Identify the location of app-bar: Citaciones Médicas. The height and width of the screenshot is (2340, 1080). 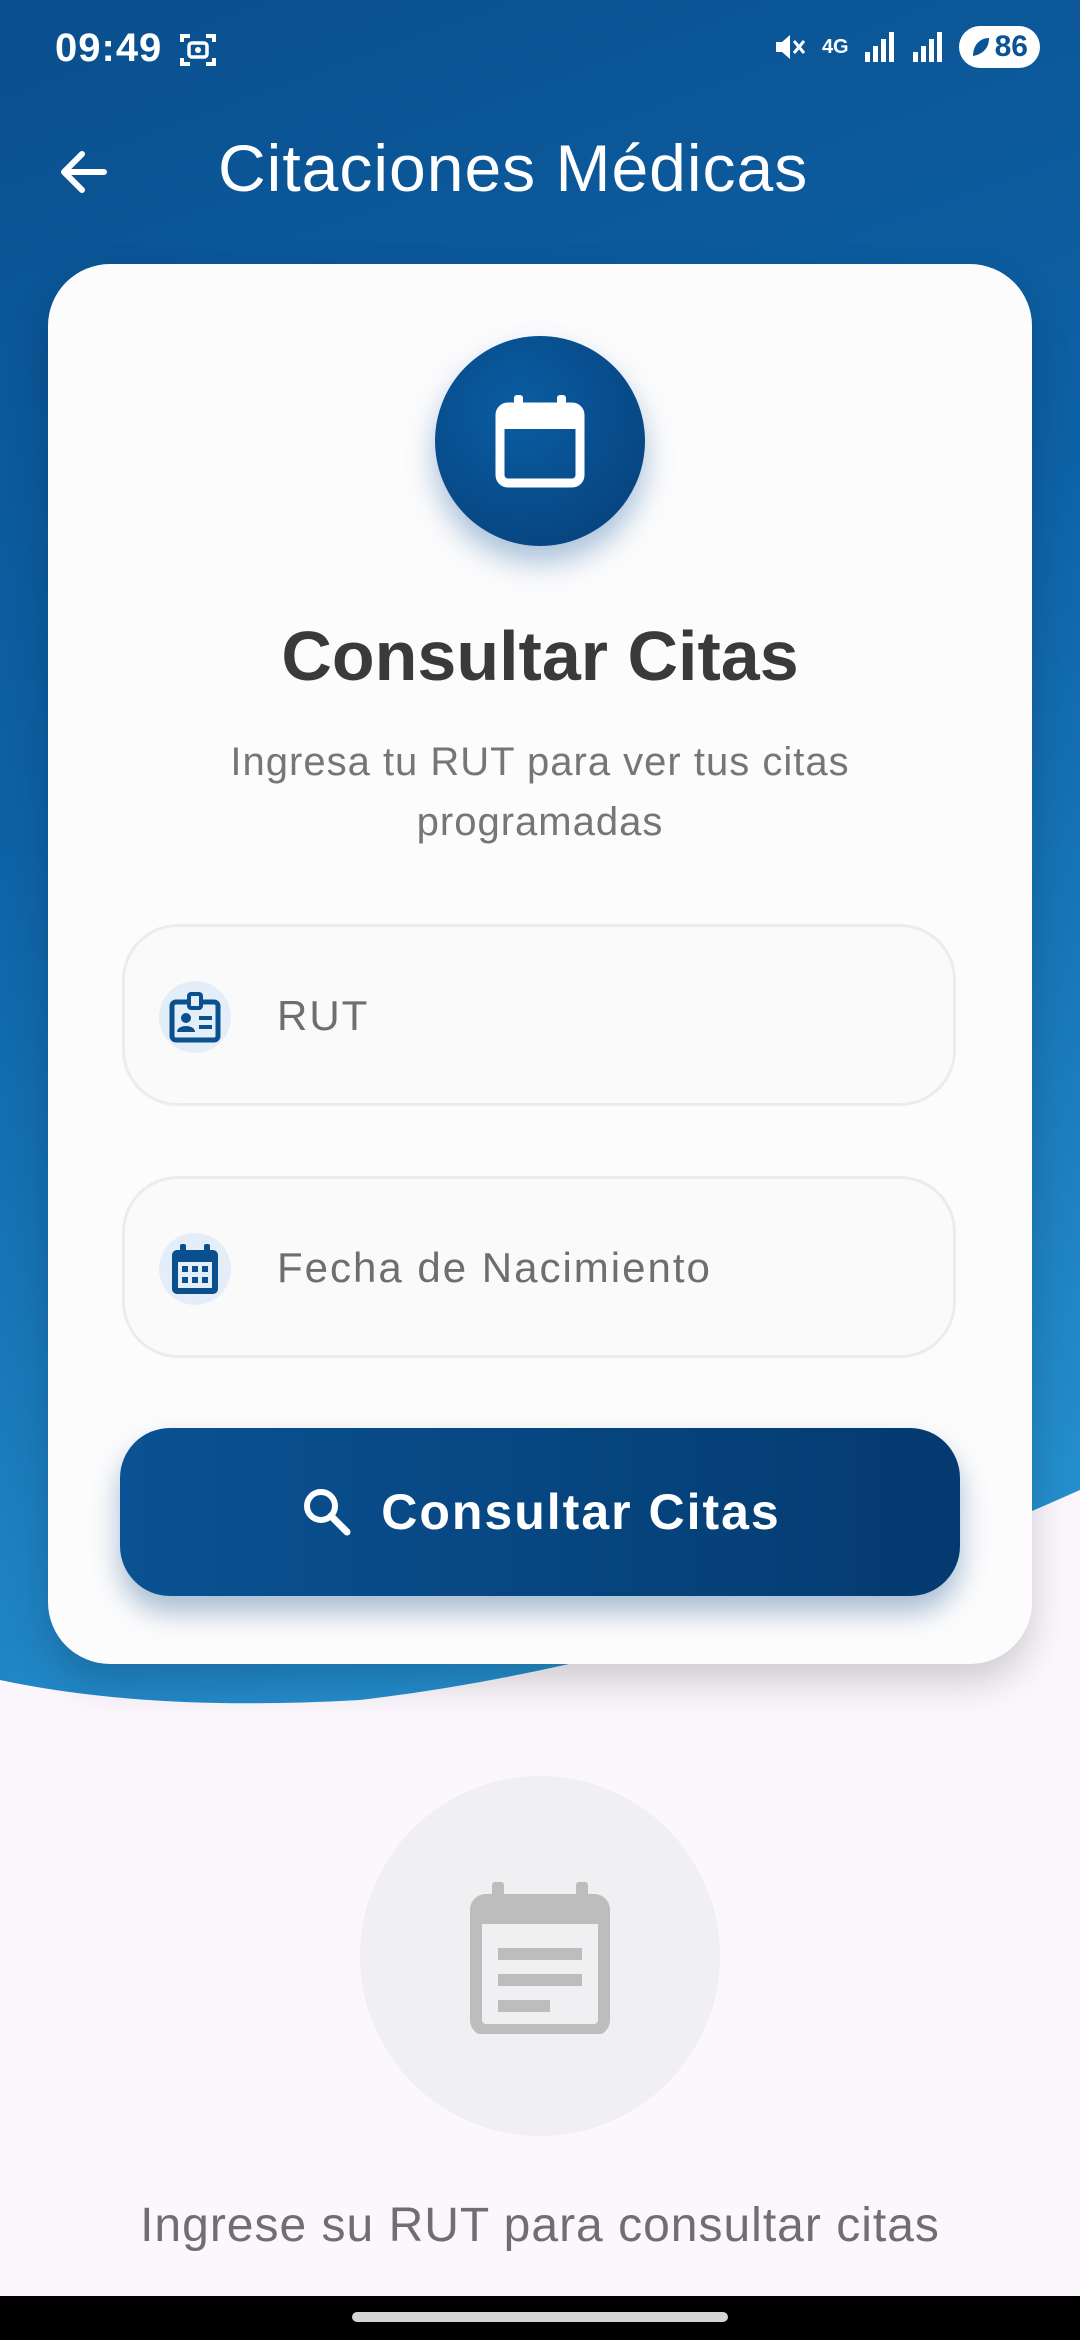
(540, 170).